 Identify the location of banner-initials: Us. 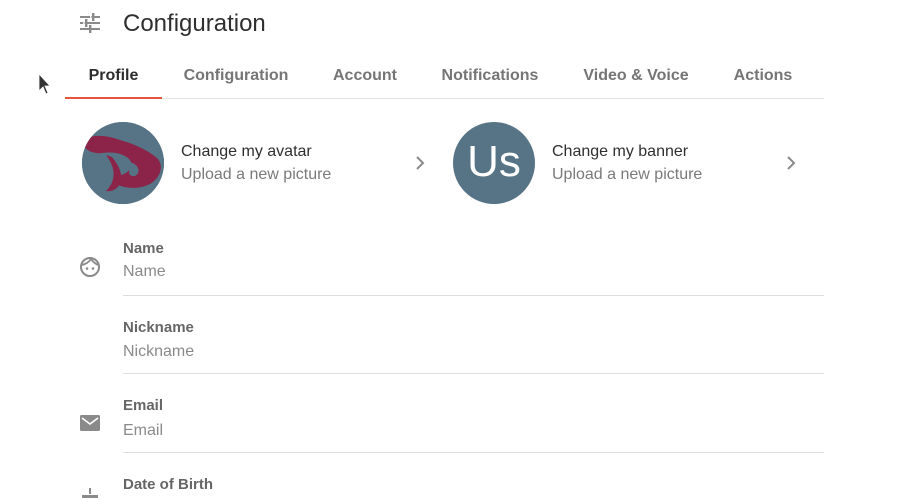
(494, 161).